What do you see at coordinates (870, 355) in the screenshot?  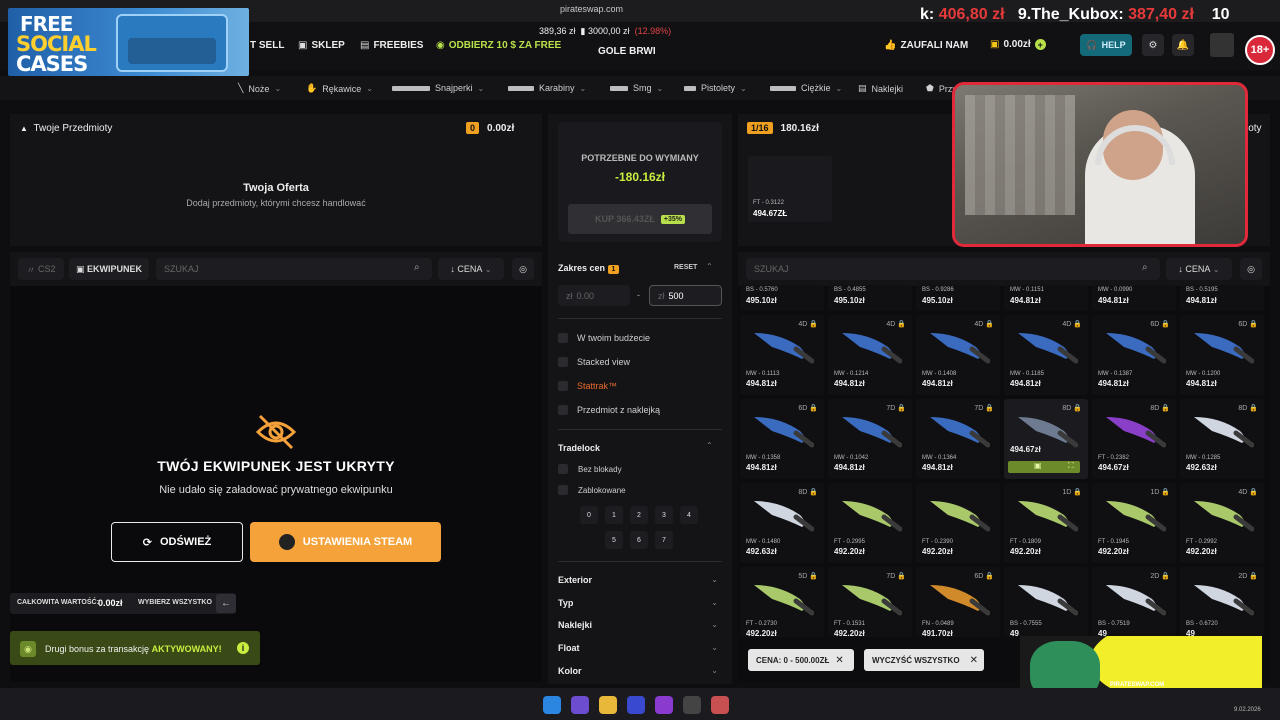 I see `item-card: 4D 🔒 MW - 0.1214 494.81zł` at bounding box center [870, 355].